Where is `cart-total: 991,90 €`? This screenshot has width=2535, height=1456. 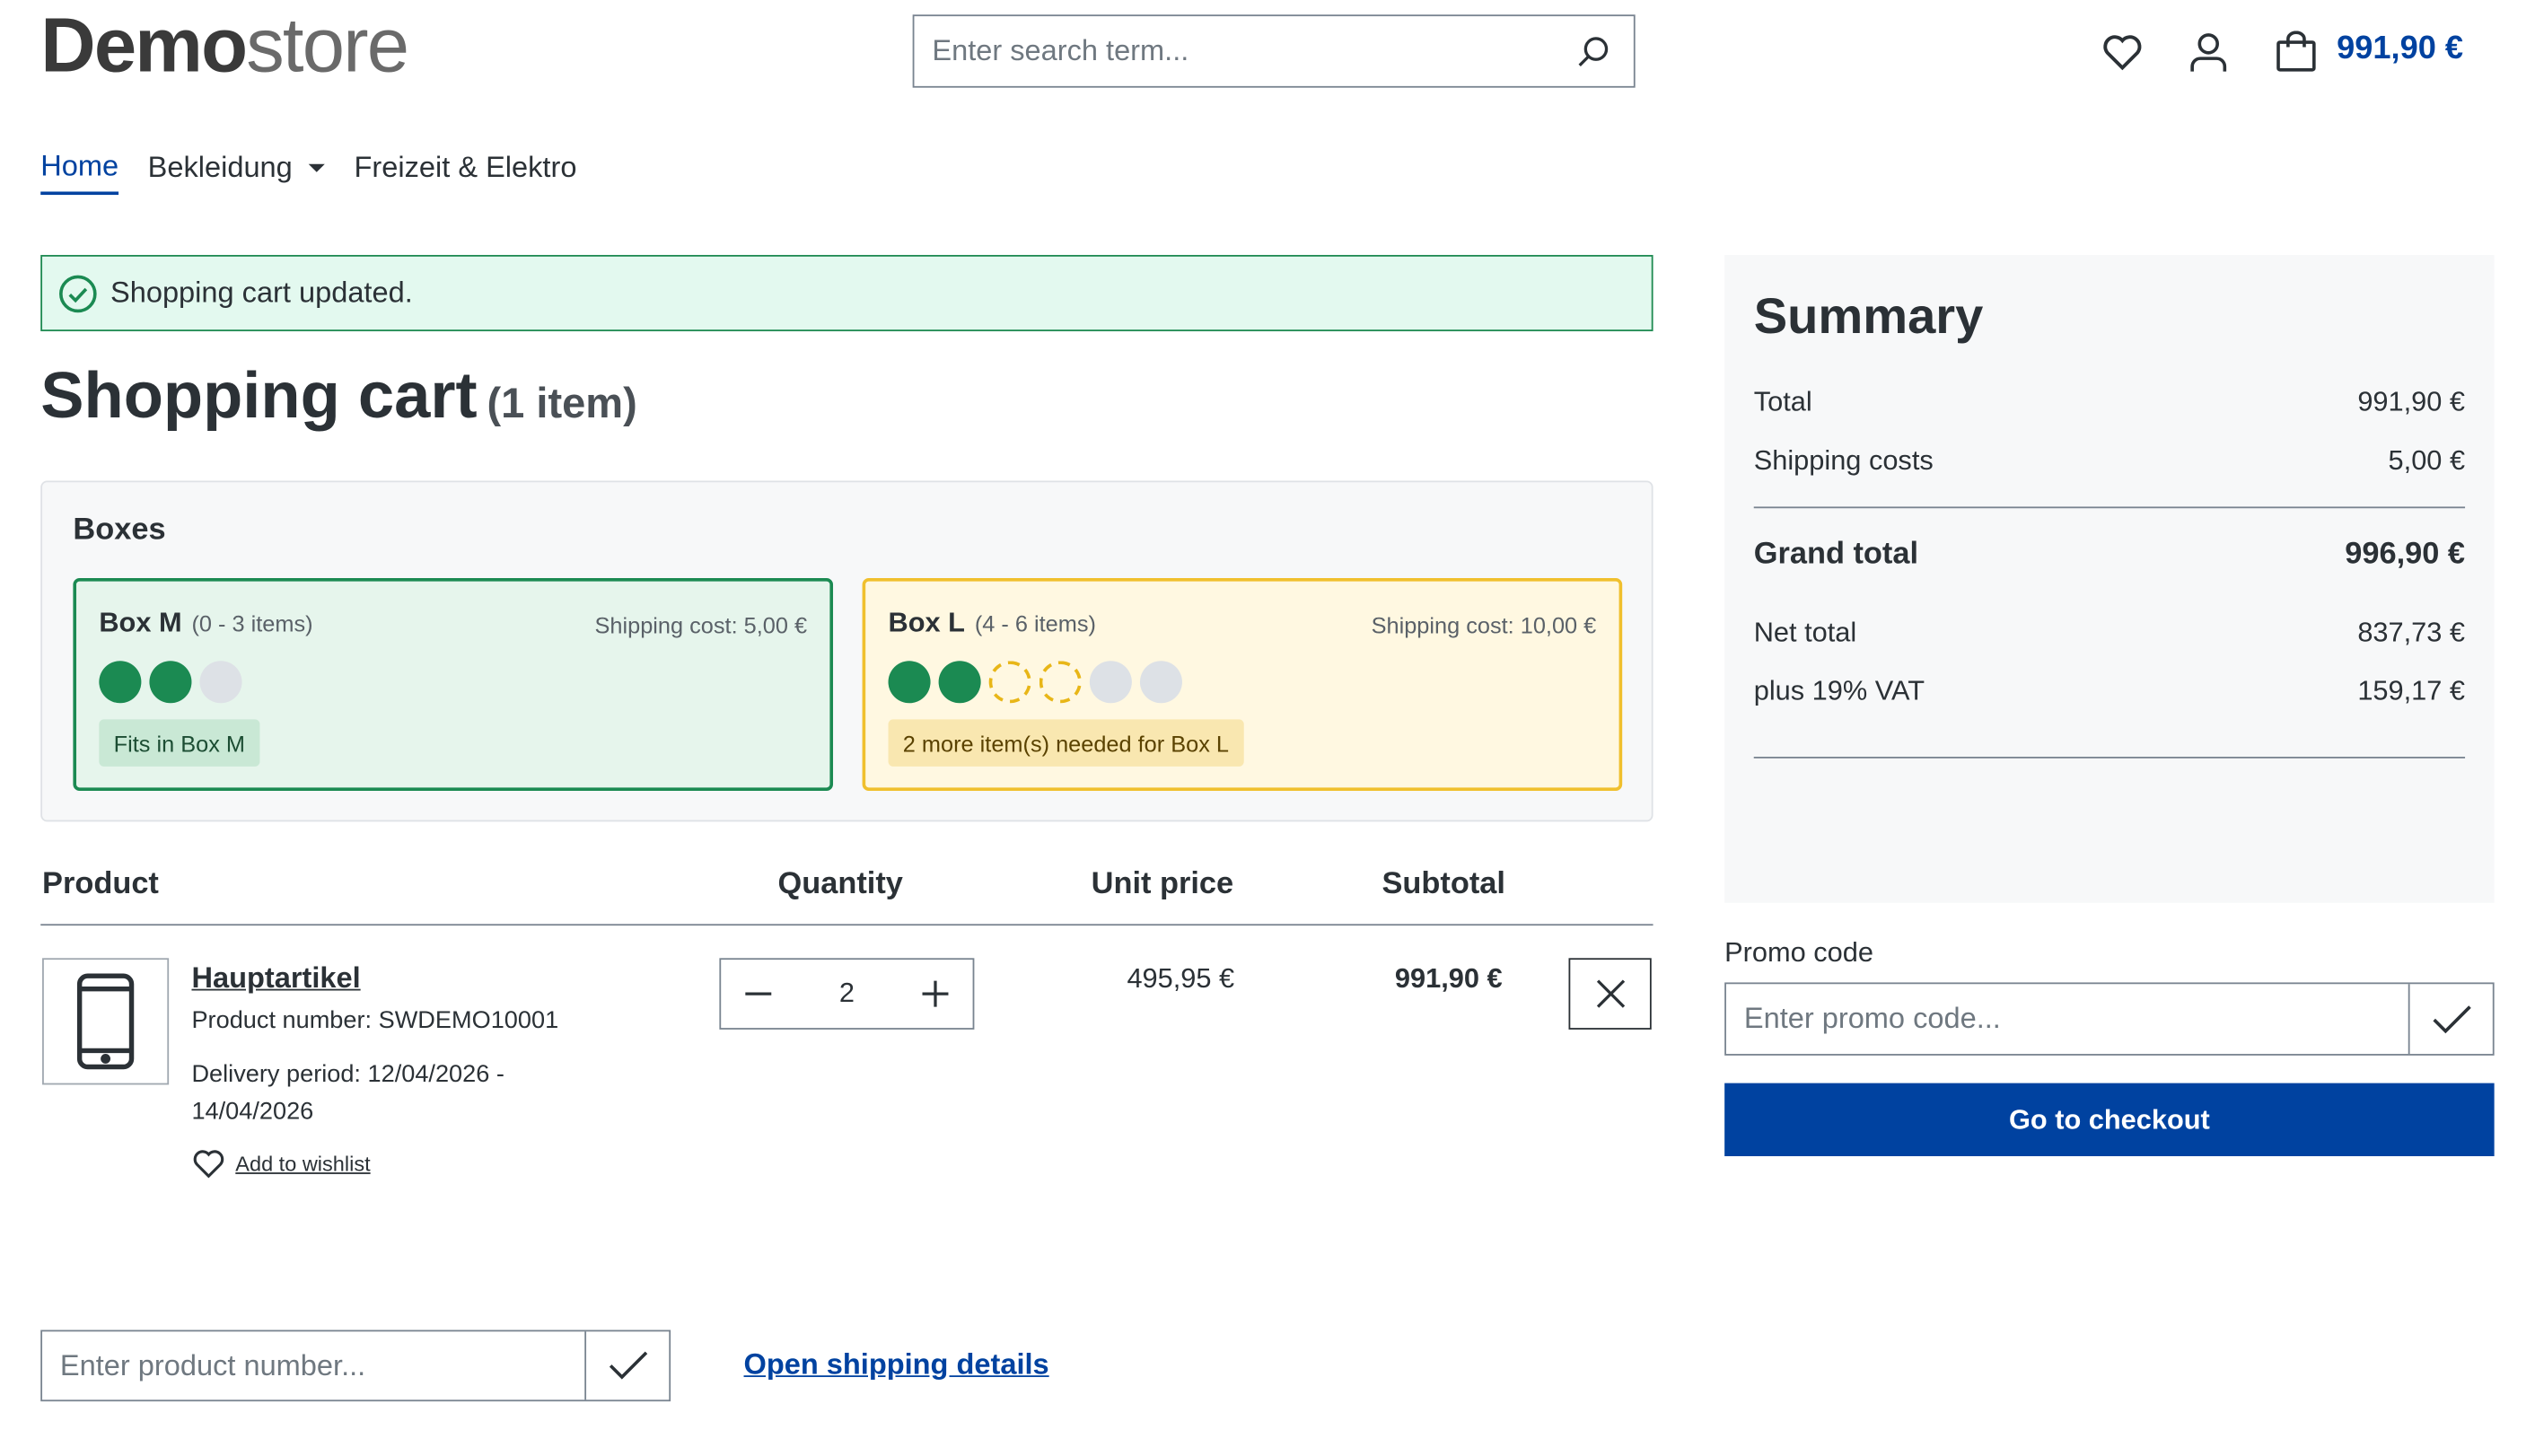
cart-total: 991,90 € is located at coordinates (2400, 49).